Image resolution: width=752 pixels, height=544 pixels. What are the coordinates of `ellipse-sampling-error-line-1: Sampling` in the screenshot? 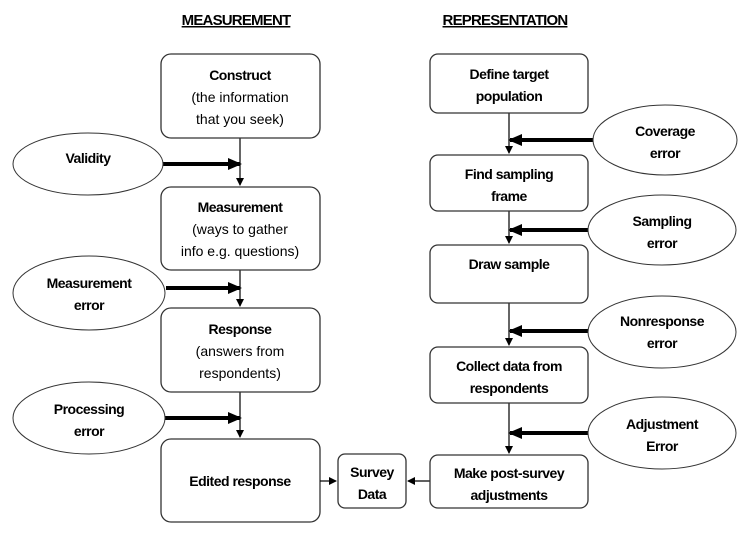 It's located at (661, 221).